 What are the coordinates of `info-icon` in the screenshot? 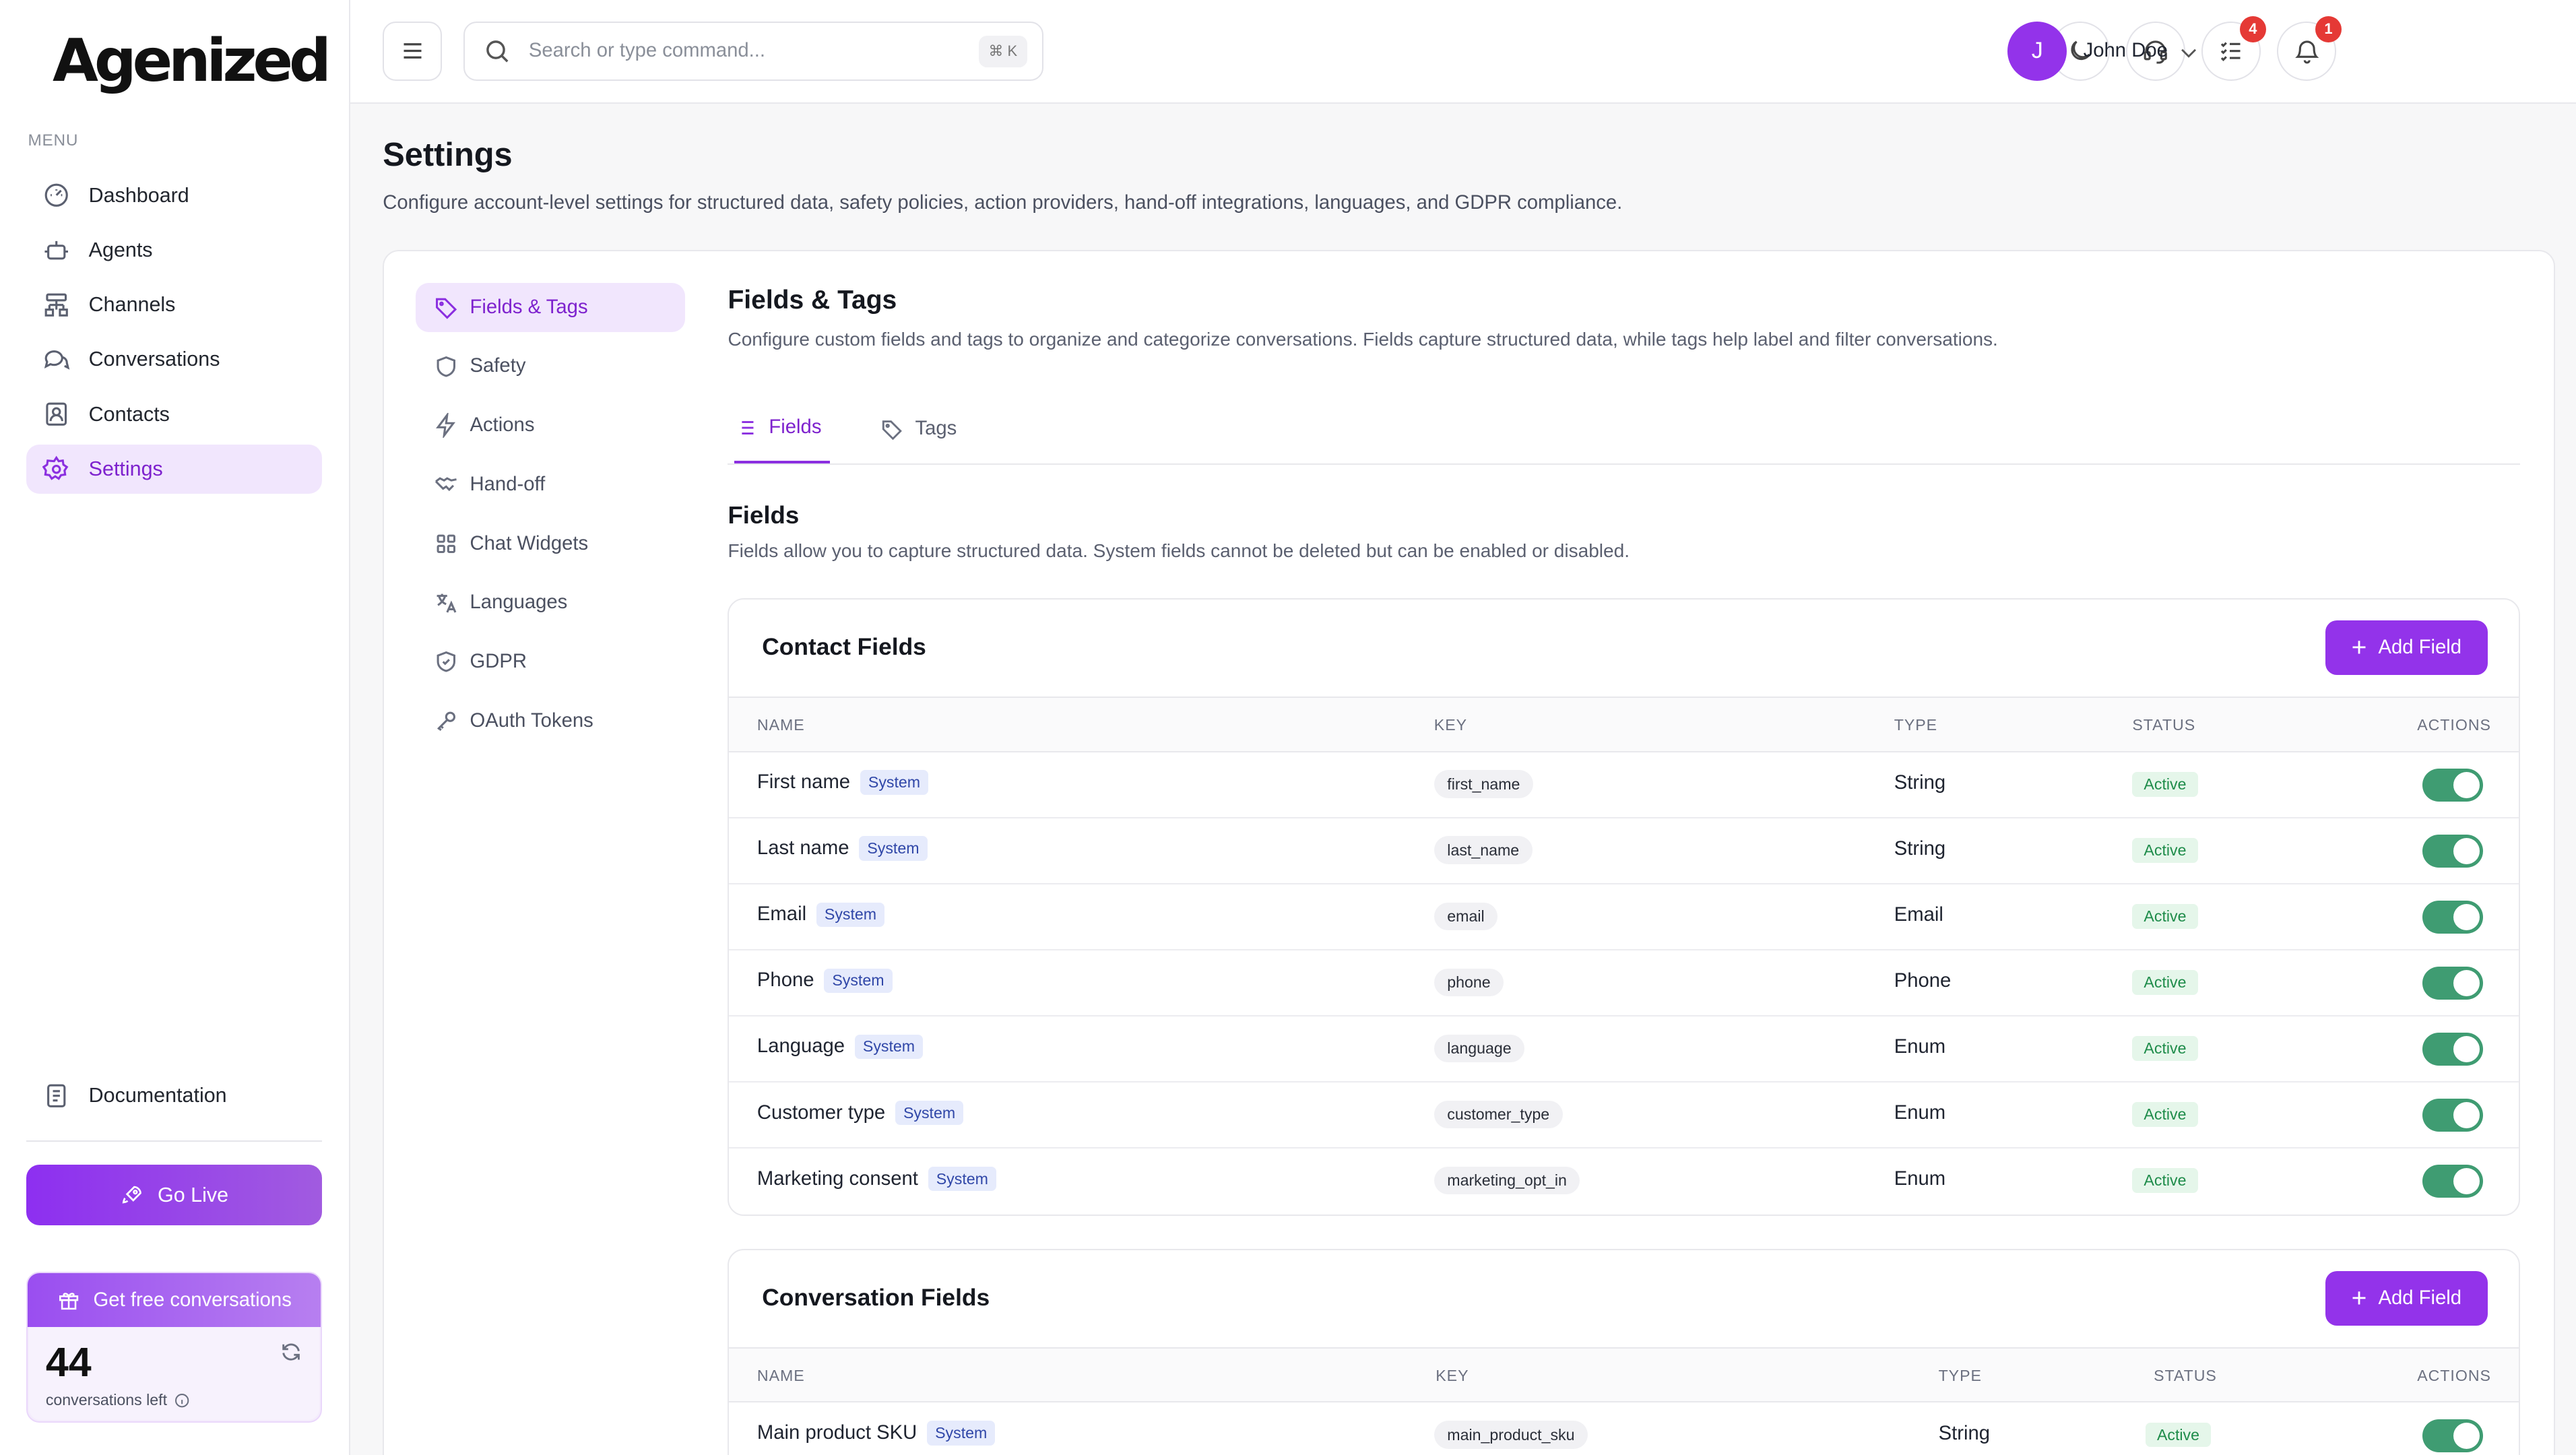 It's located at (182, 1401).